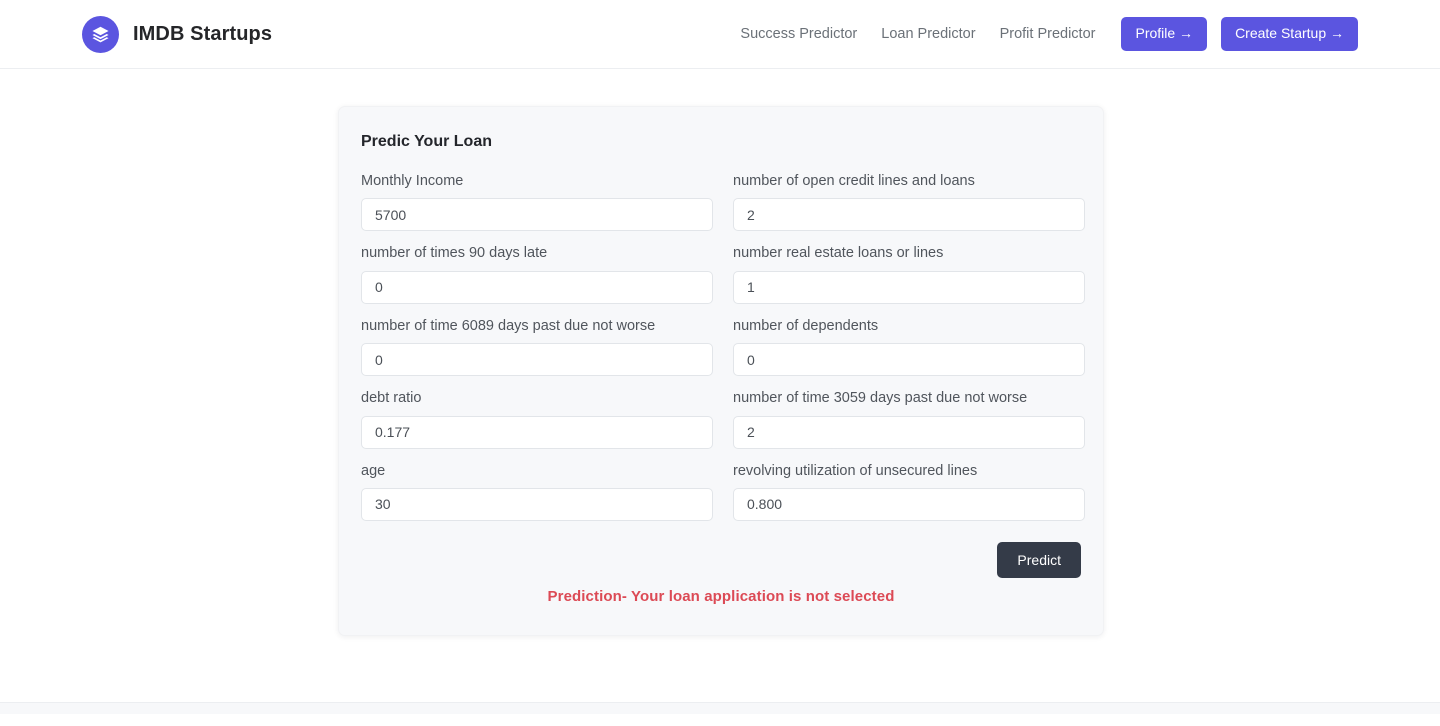 The height and width of the screenshot is (726, 1440). Describe the element at coordinates (203, 33) in the screenshot. I see `brand-name: IMDB Startups` at that location.